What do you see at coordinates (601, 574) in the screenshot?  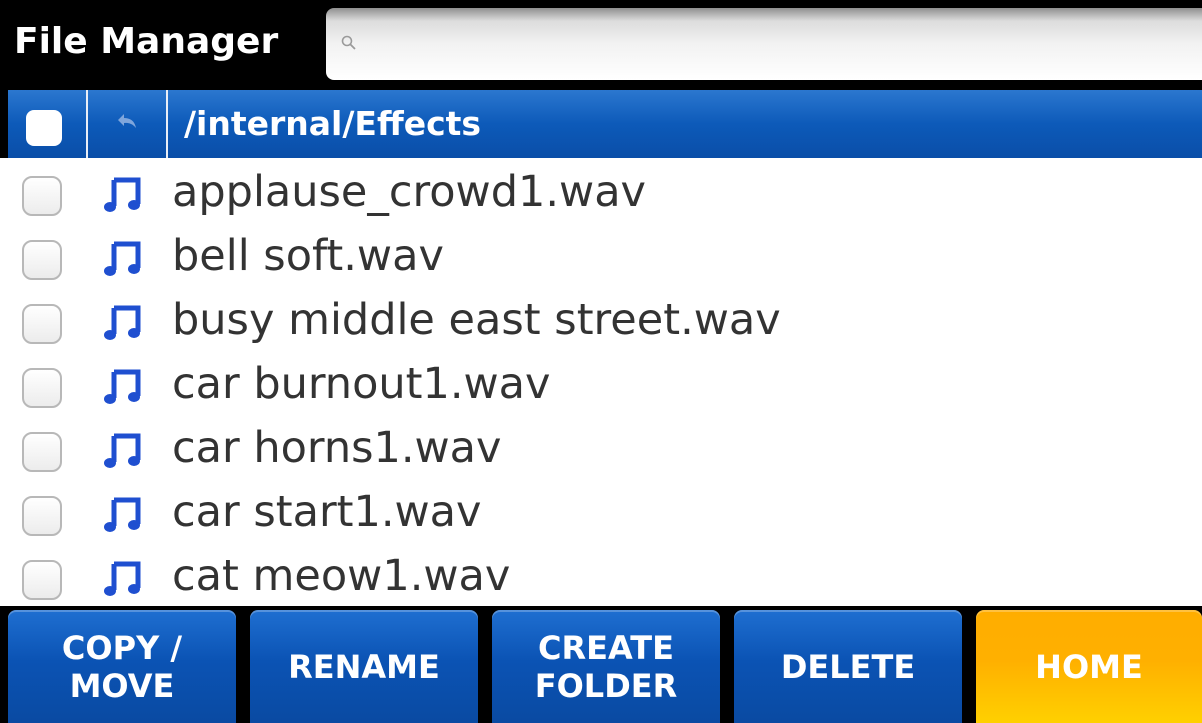 I see `file-row: cat meow1.wav` at bounding box center [601, 574].